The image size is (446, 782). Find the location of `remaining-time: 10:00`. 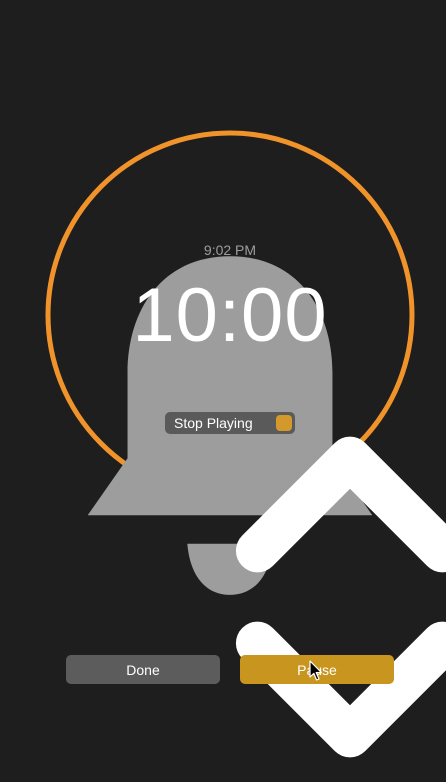

remaining-time: 10:00 is located at coordinates (230, 315).